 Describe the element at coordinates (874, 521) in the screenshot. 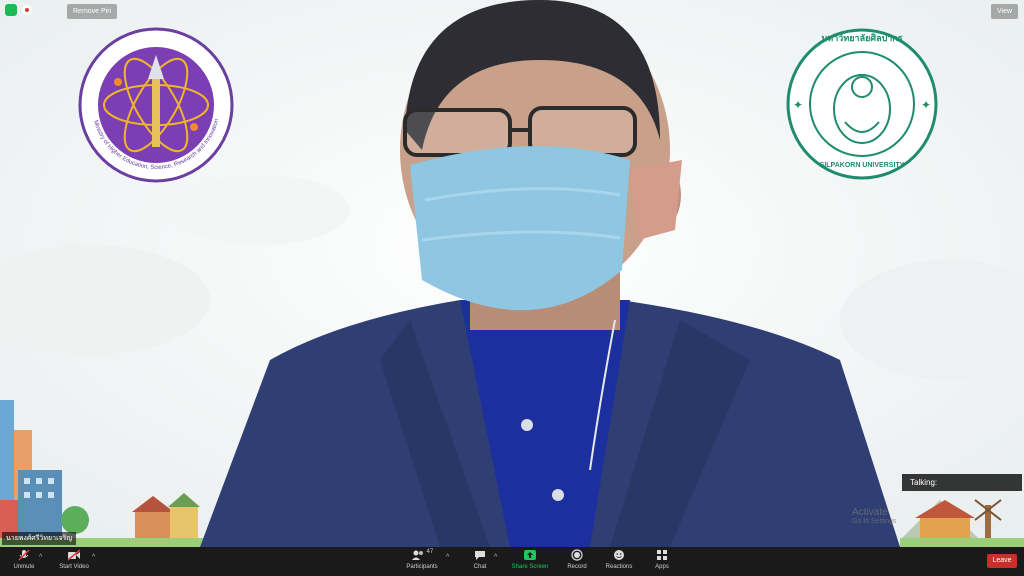

I see `watermark-line2: Go to Settings` at that location.